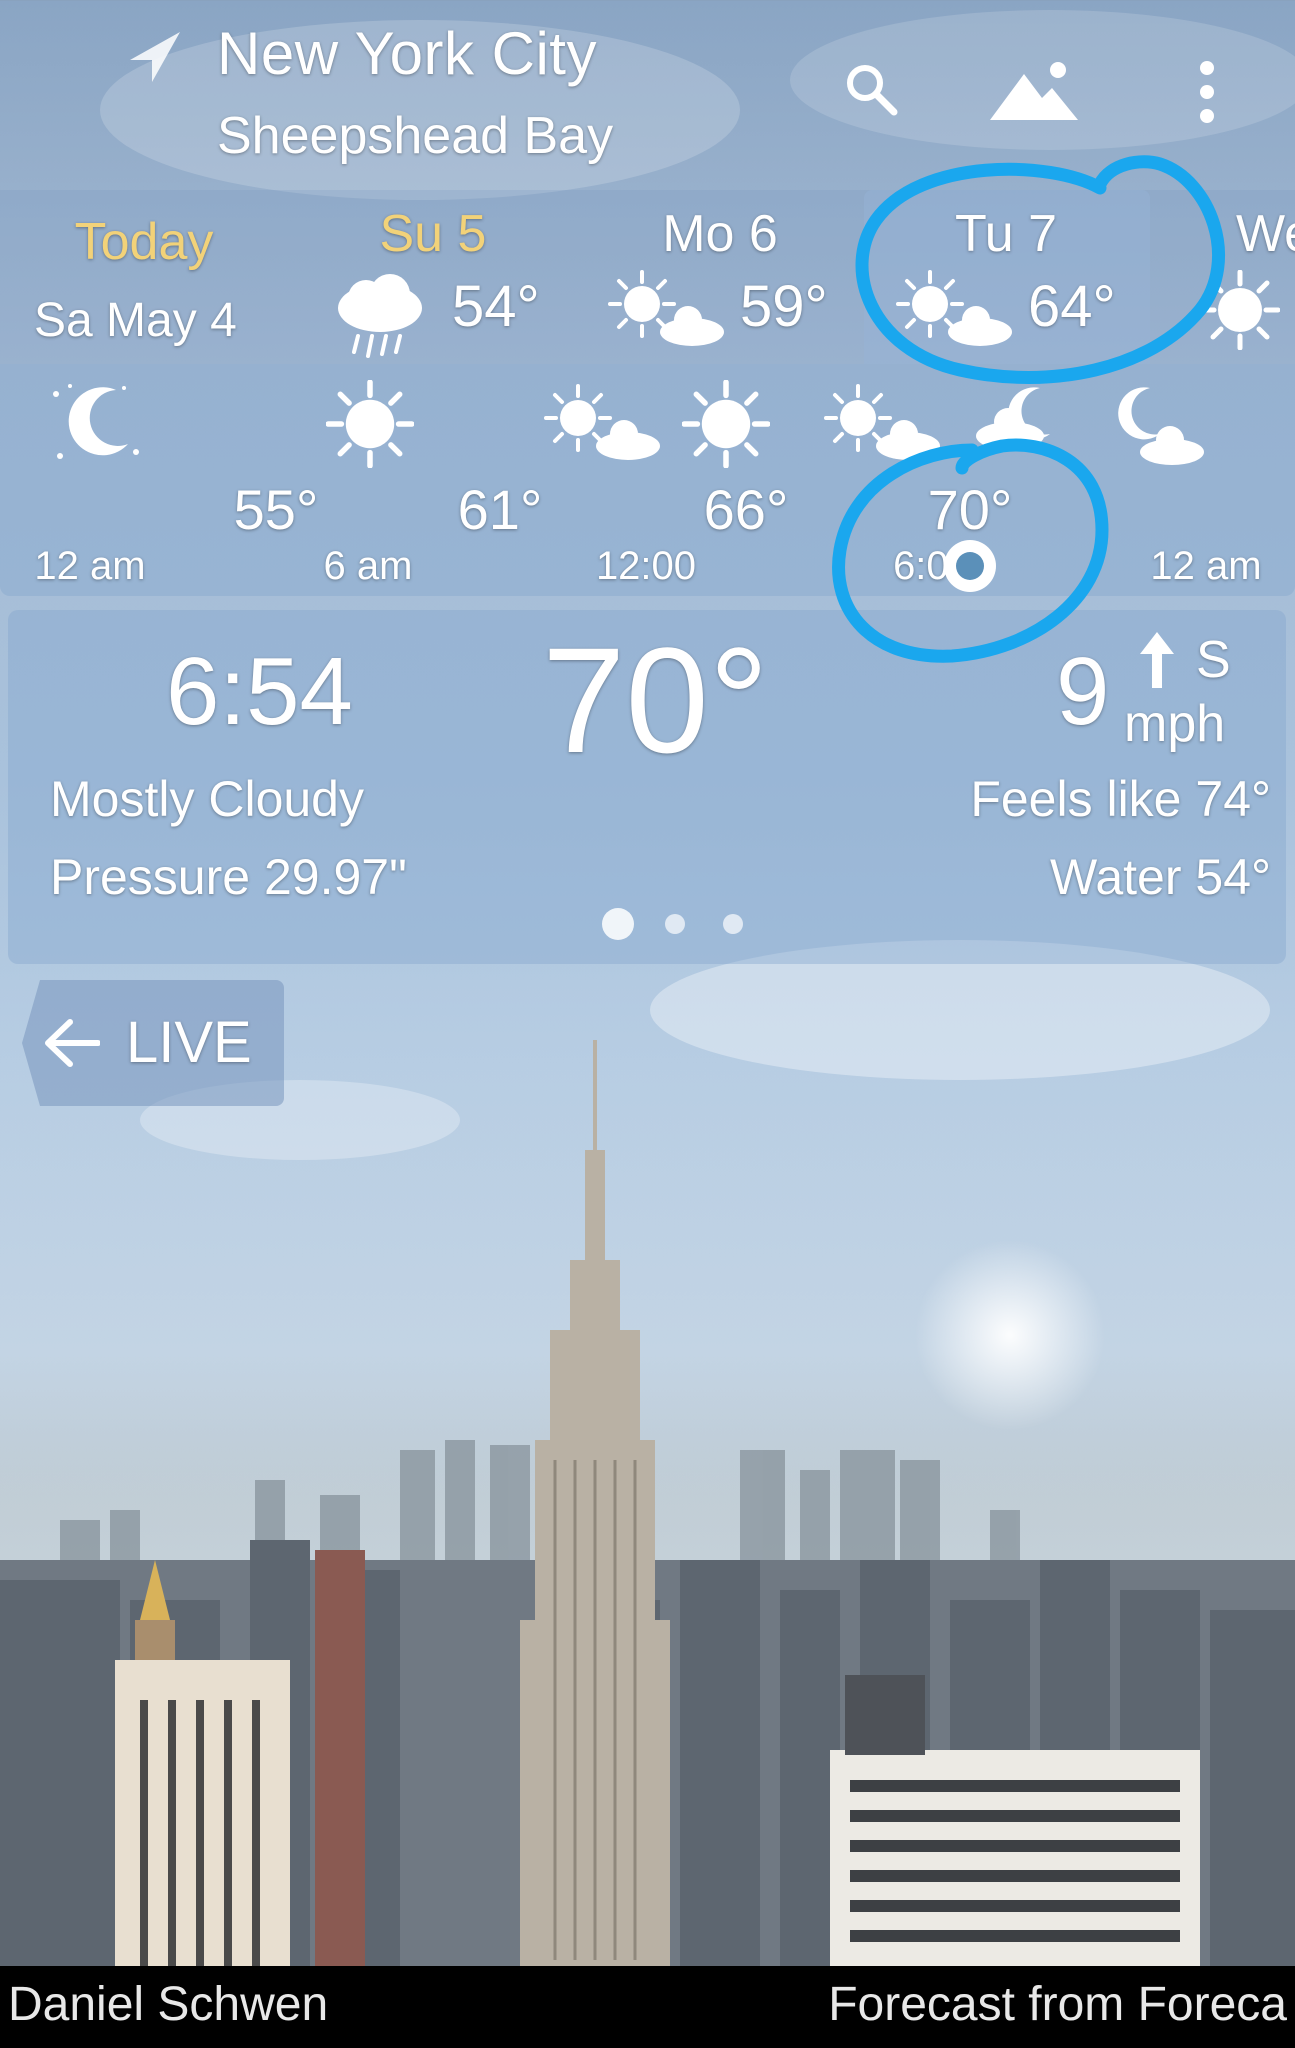 This screenshot has height=2048, width=1295. What do you see at coordinates (1175, 724) in the screenshot?
I see `wind-unit: mph` at bounding box center [1175, 724].